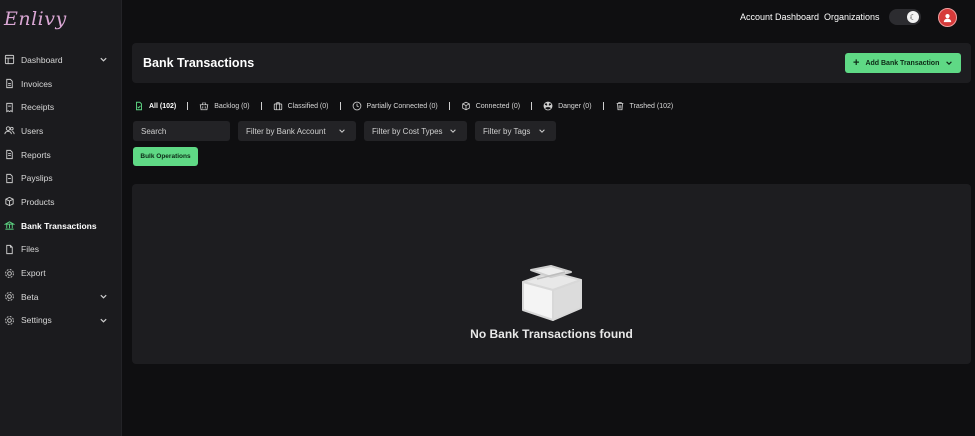 Image resolution: width=975 pixels, height=436 pixels. I want to click on sidebar-item-dashboard: Dashboard, so click(61, 60).